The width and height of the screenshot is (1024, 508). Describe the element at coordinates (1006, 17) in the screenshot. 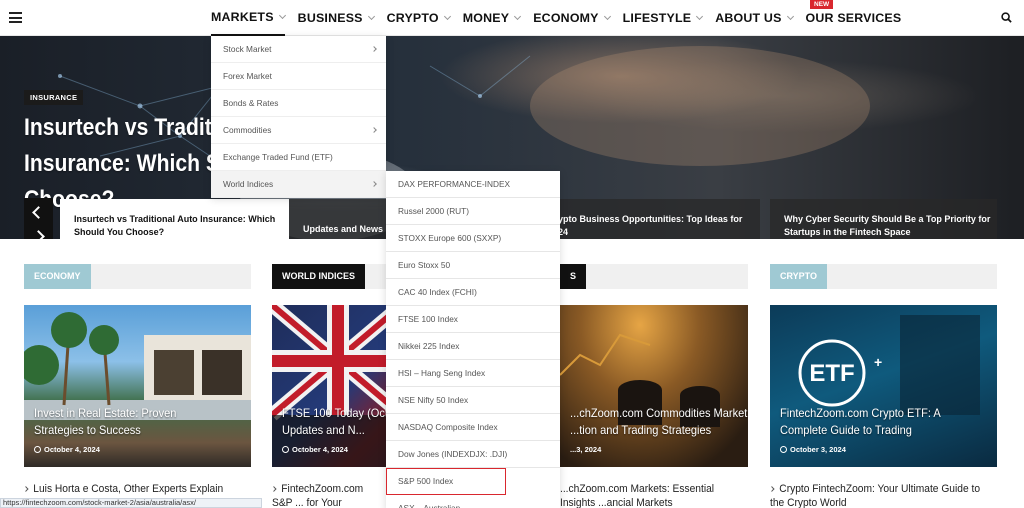

I see `search-icon` at that location.